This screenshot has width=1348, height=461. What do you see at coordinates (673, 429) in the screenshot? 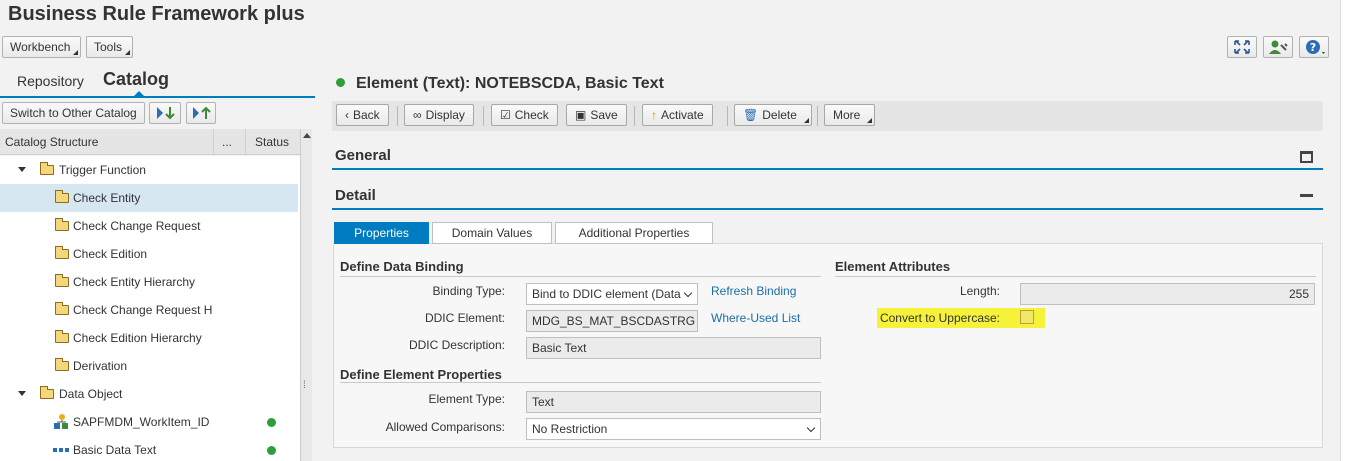
I see `allowed-comparisons-select: No Restriction` at bounding box center [673, 429].